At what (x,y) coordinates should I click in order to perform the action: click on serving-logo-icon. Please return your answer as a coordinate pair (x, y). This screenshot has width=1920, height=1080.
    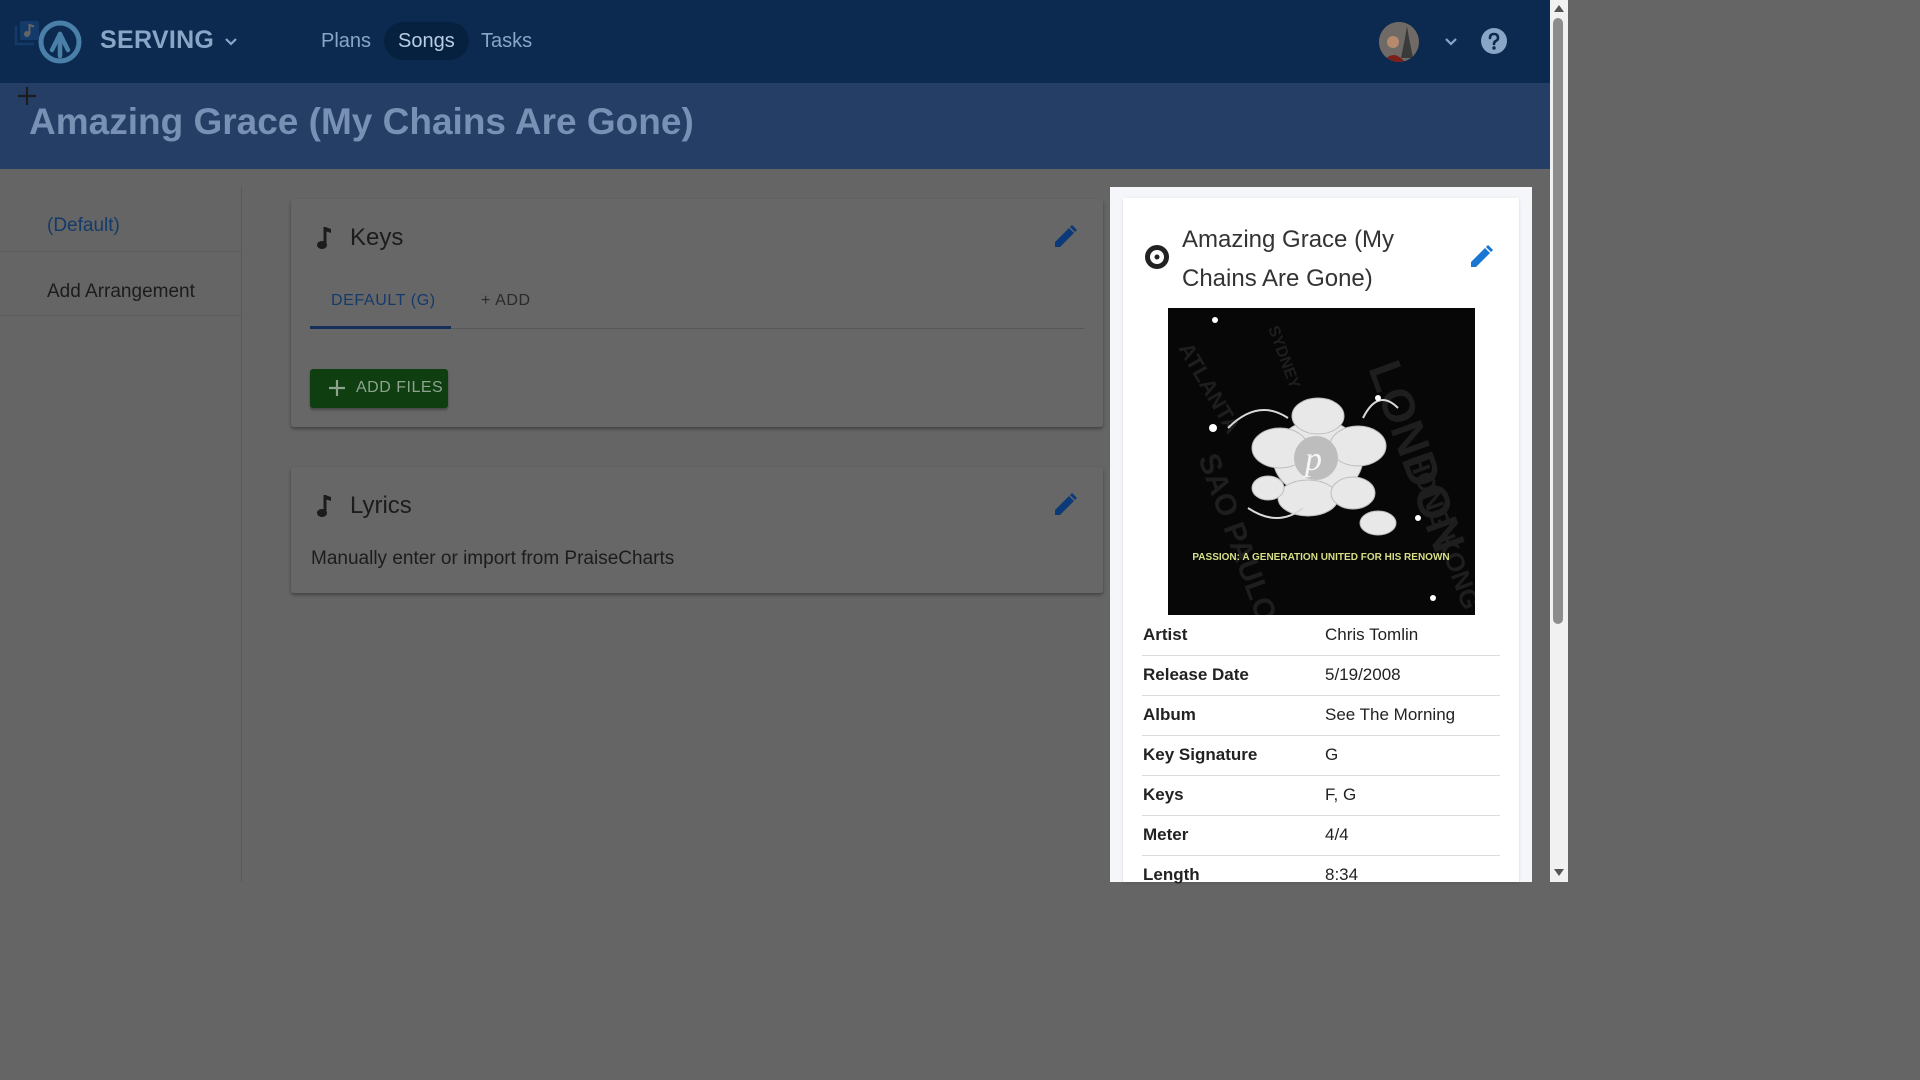
    Looking at the image, I should click on (60, 42).